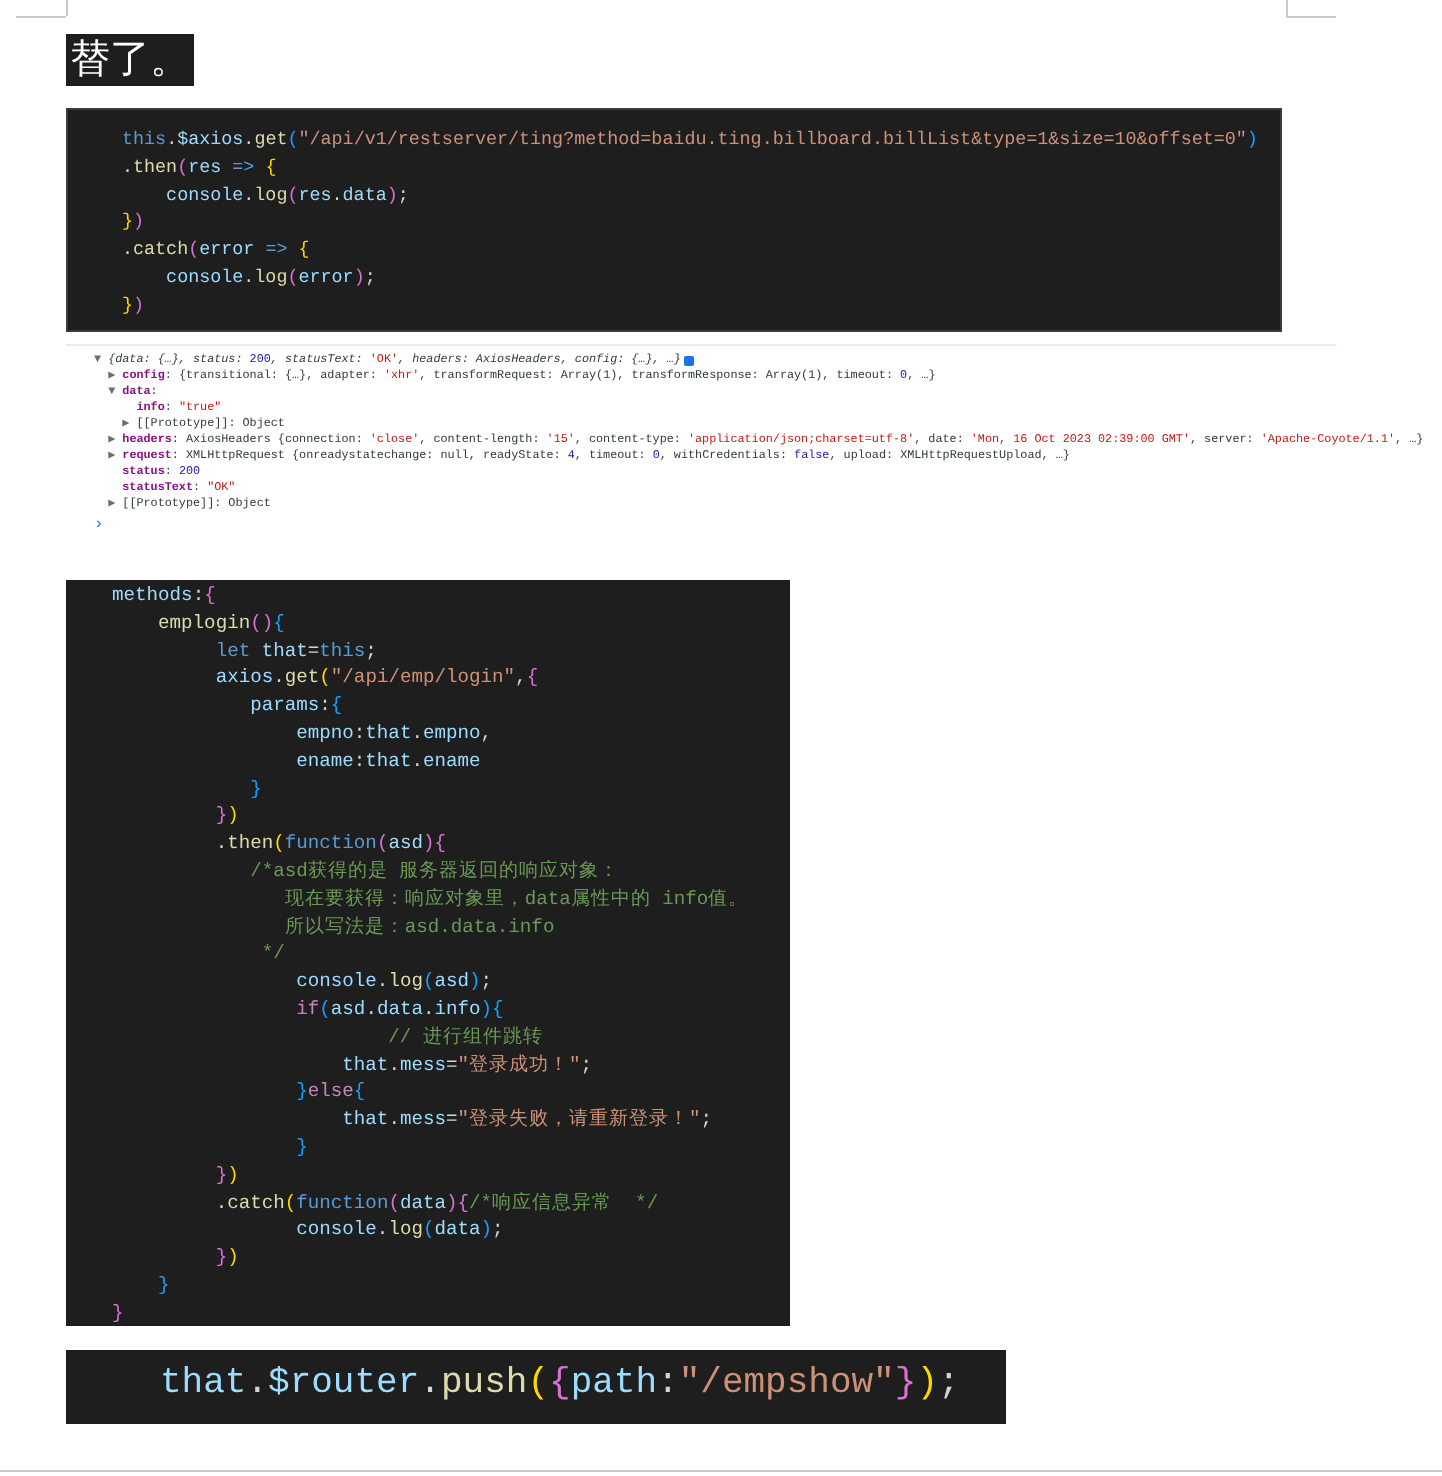  Describe the element at coordinates (164, 596) in the screenshot. I see `code-line: methods:{` at that location.